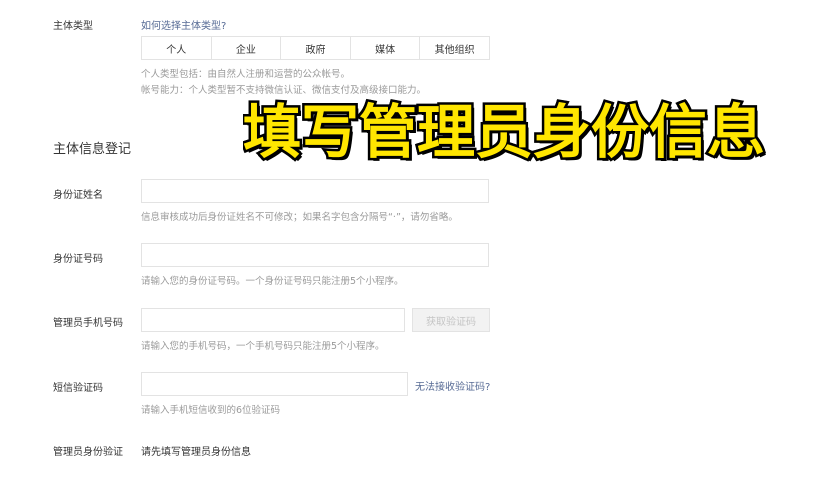  Describe the element at coordinates (272, 281) in the screenshot. I see `id-number-hint: 请输入您的身份证号码。一个身份证号码只能注册5个小程序。` at that location.